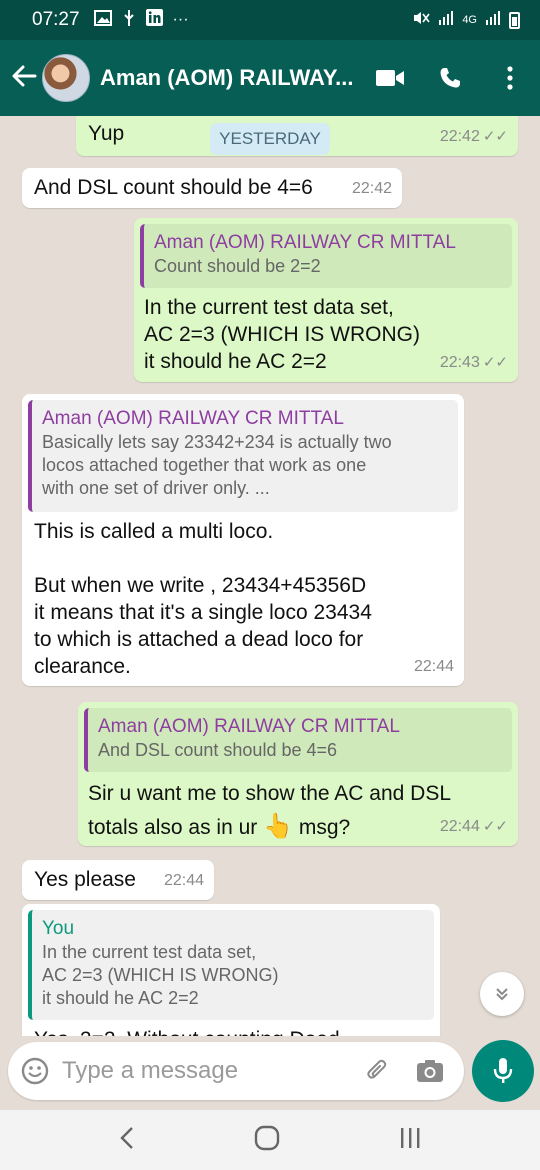  I want to click on nav-home-icon, so click(267, 1140).